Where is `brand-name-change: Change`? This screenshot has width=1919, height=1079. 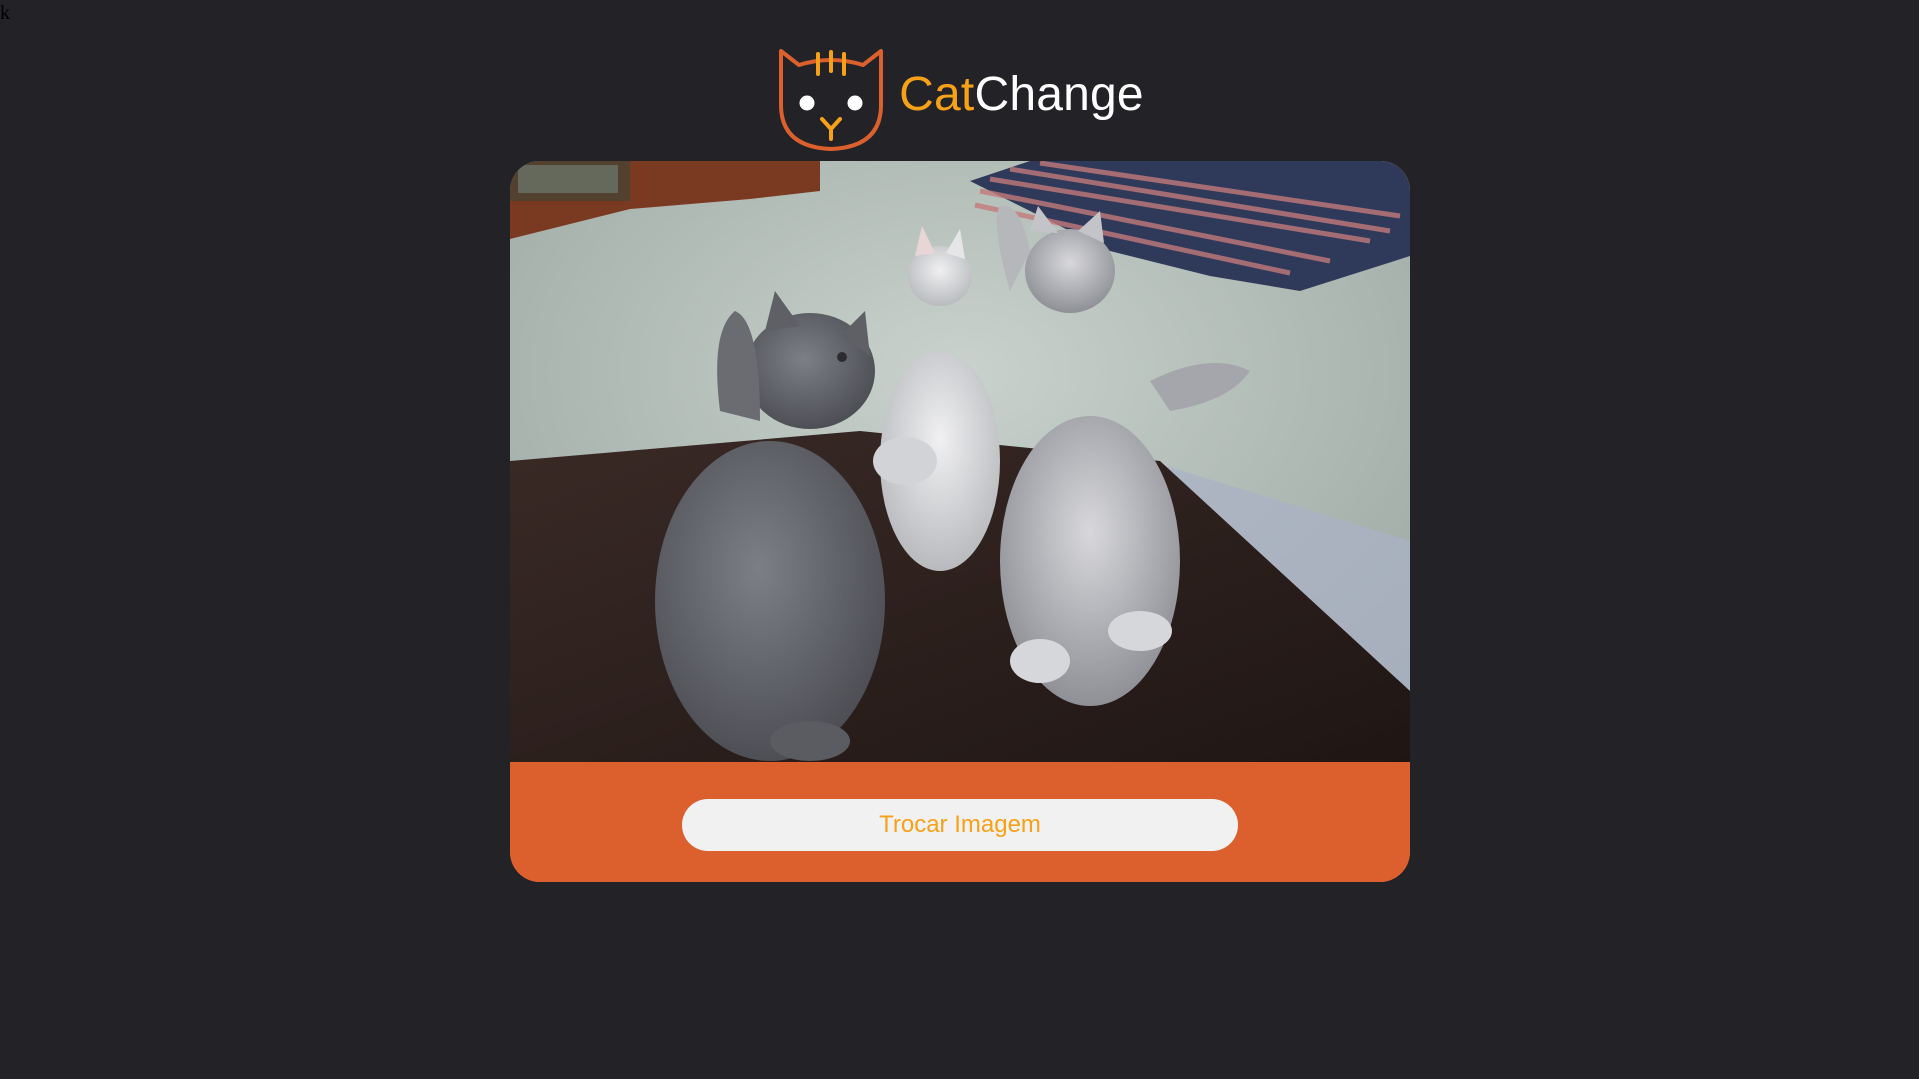
brand-name-change: Change is located at coordinates (1059, 94).